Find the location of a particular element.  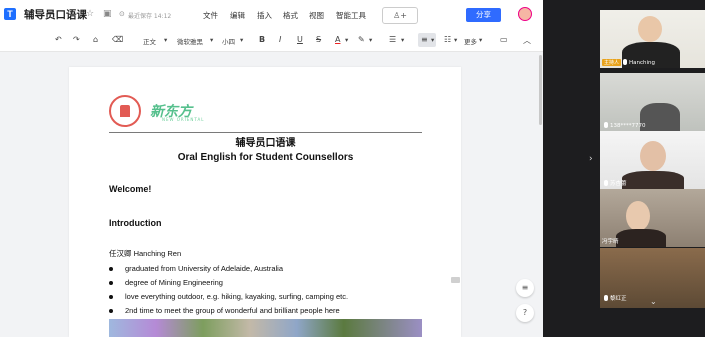

participant-name: 冯宇晴 is located at coordinates (610, 242).